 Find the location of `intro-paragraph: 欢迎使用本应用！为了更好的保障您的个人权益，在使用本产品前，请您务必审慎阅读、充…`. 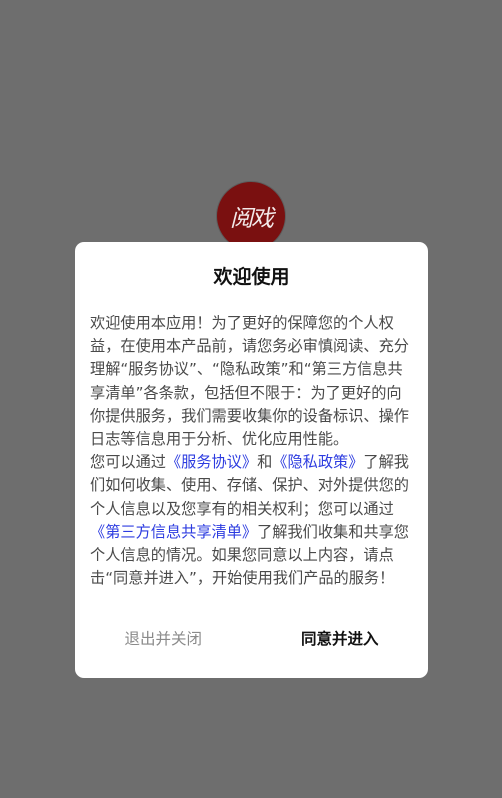

intro-paragraph: 欢迎使用本应用！为了更好的保障您的个人权益，在使用本产品前，请您务必审慎阅读、充… is located at coordinates (249, 381).